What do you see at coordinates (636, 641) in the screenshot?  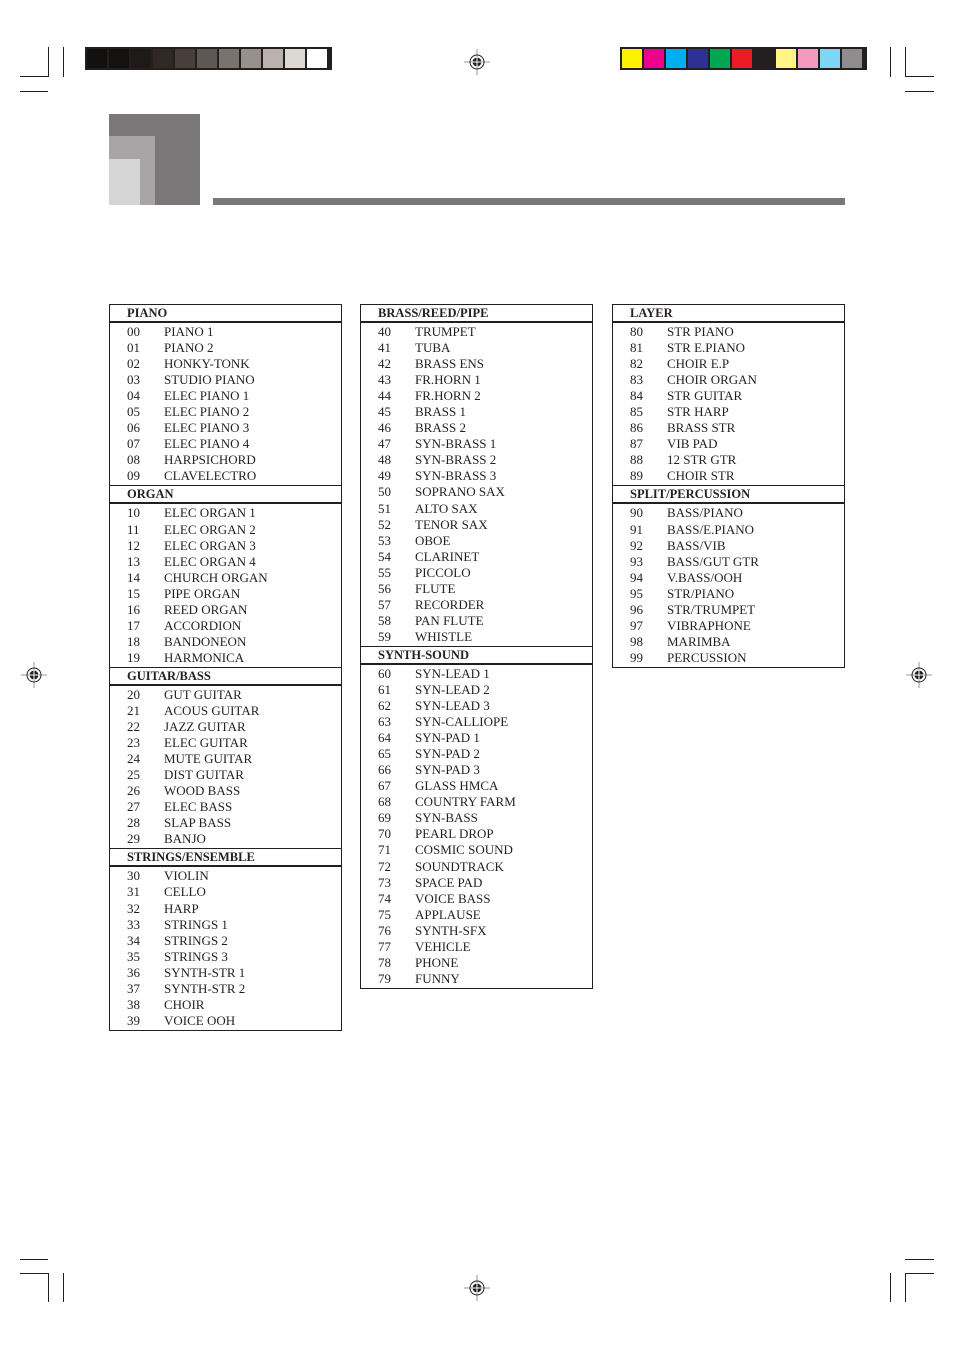 I see `tone-number: 98` at bounding box center [636, 641].